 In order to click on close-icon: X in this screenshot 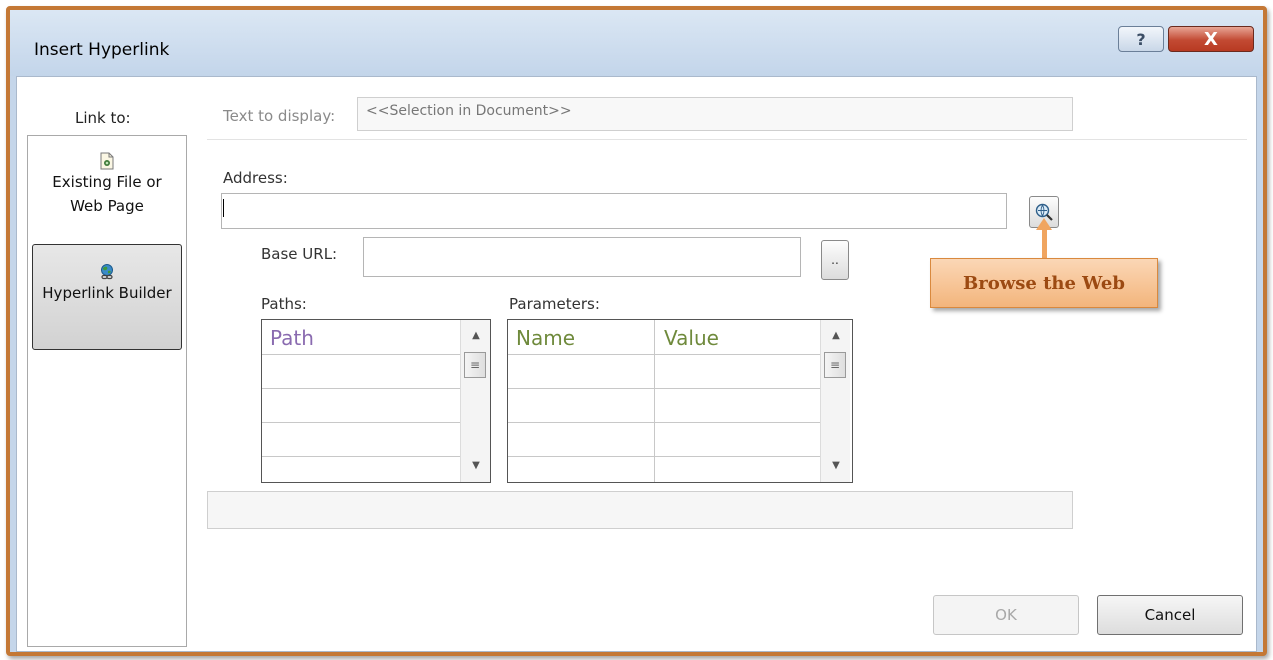, I will do `click(1211, 39)`.